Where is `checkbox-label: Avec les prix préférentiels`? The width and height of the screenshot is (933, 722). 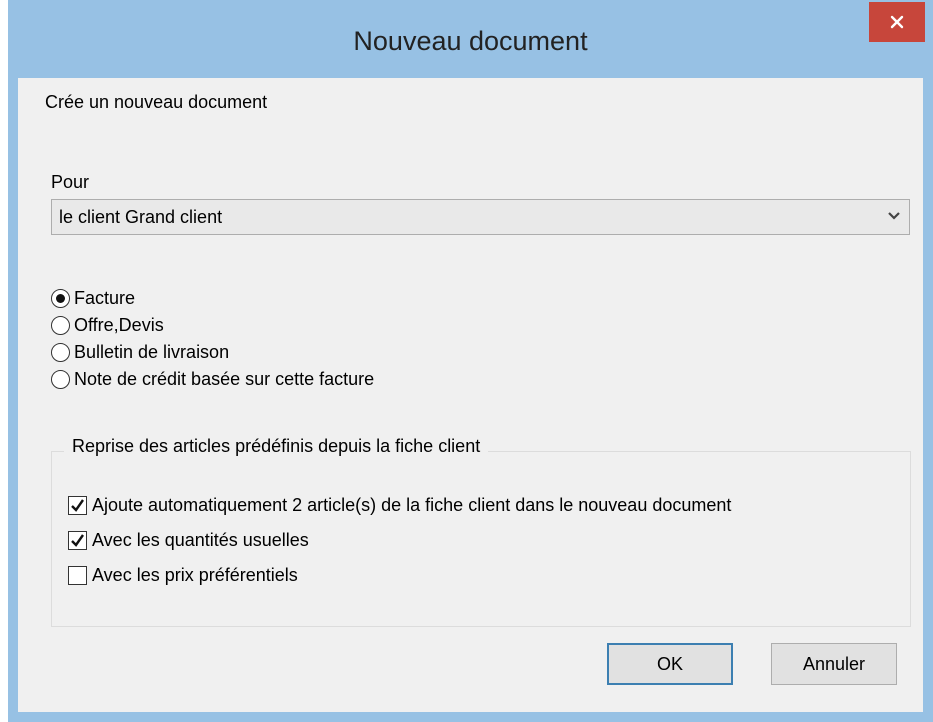
checkbox-label: Avec les prix préférentiels is located at coordinates (195, 574).